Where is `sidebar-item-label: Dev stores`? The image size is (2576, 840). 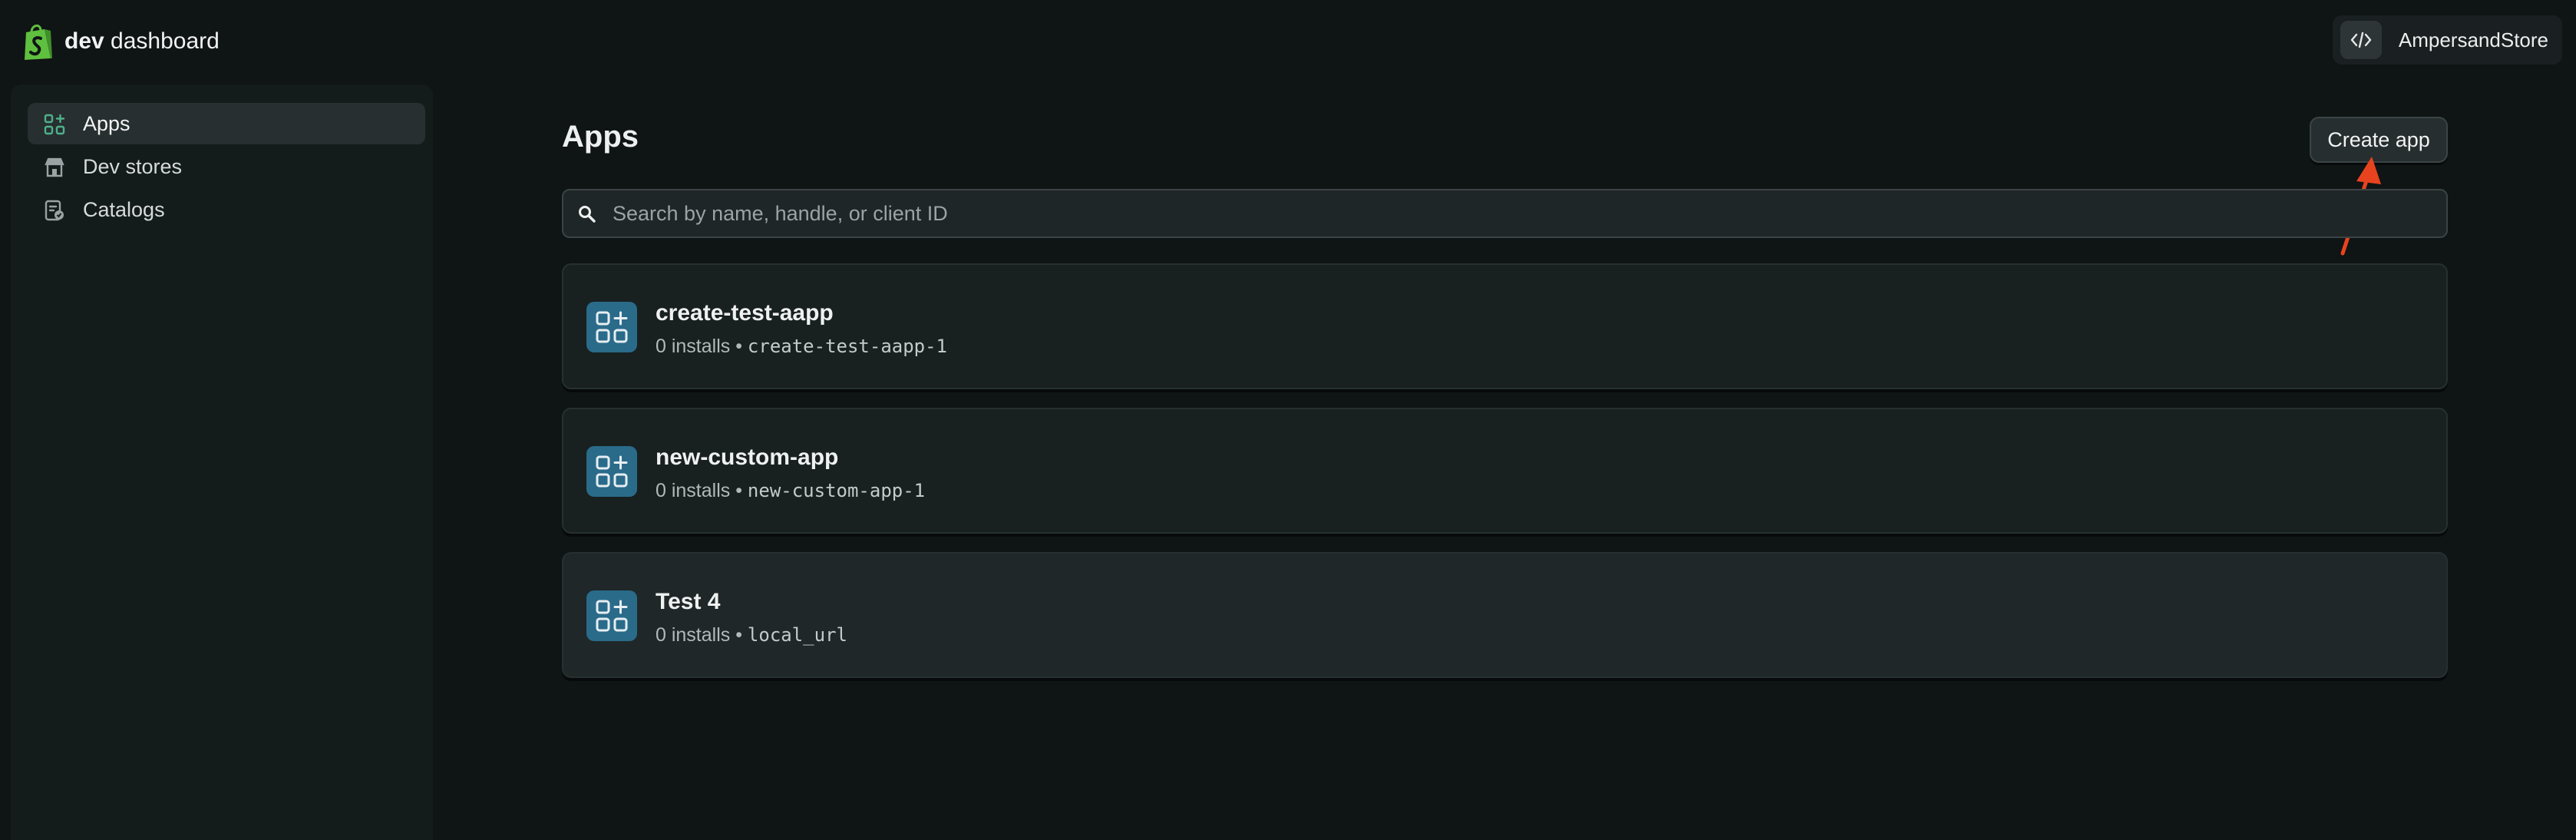
sidebar-item-label: Dev stores is located at coordinates (133, 166).